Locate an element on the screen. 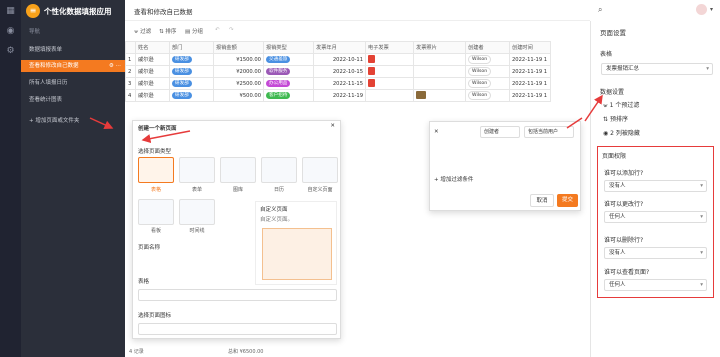  arrow-to-sidebar is located at coordinates (101, 123).